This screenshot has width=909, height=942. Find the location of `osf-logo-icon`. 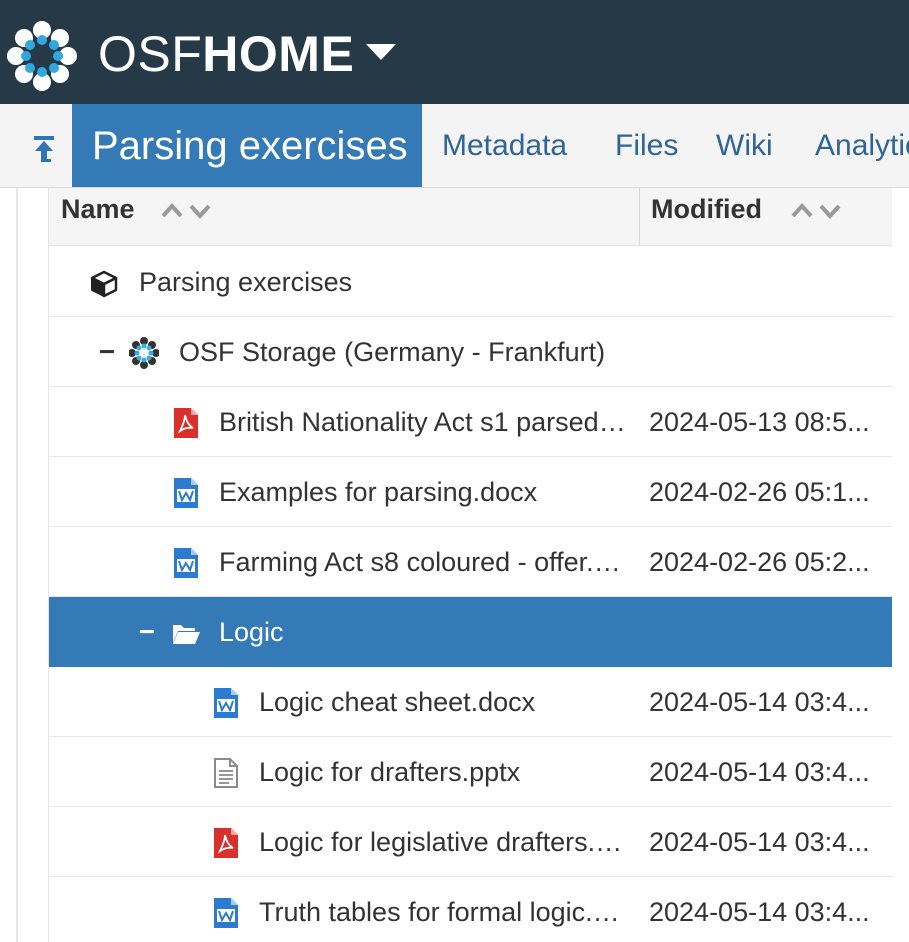

osf-logo-icon is located at coordinates (42, 56).